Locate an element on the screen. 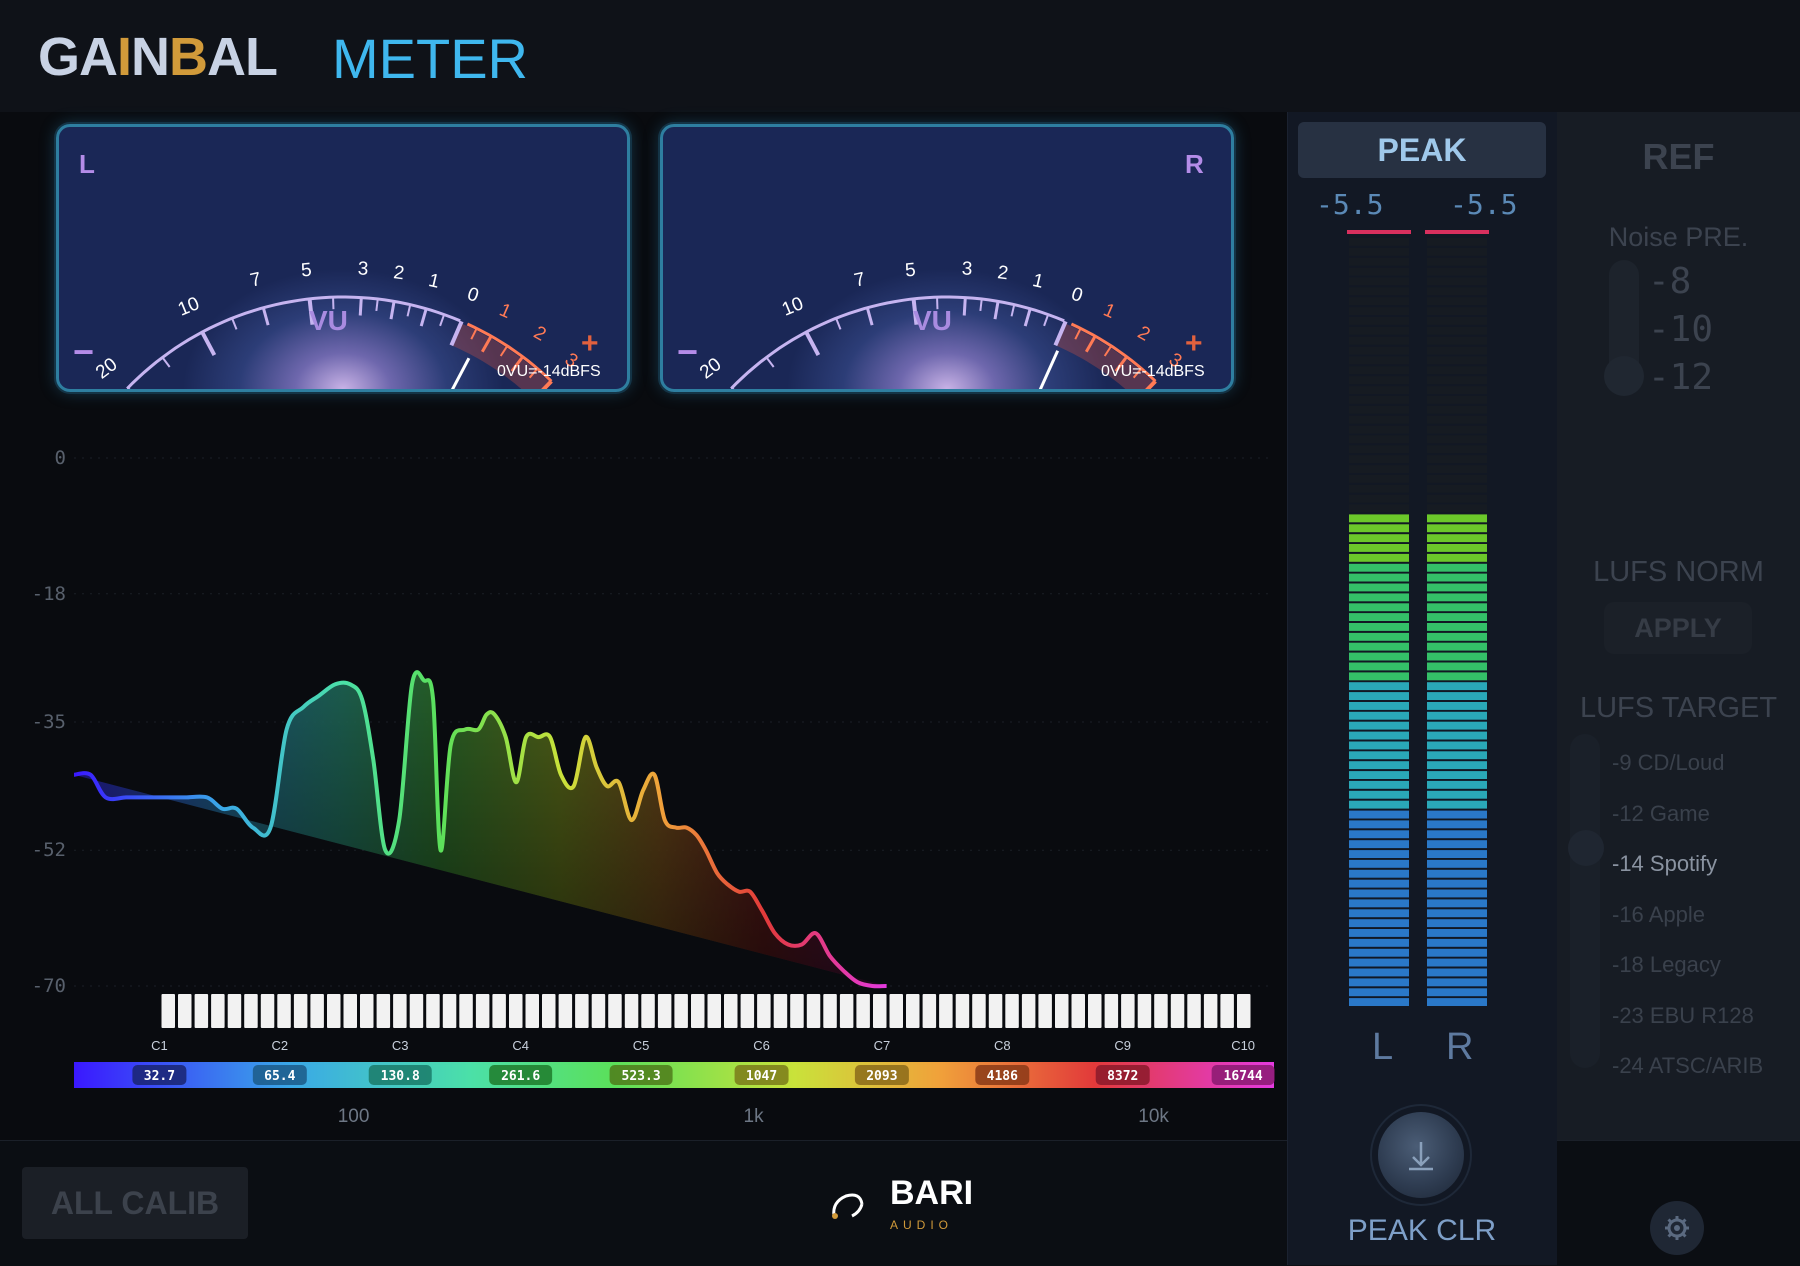 This screenshot has height=1266, width=1800. vu-scale-label: 2 is located at coordinates (1144, 333).